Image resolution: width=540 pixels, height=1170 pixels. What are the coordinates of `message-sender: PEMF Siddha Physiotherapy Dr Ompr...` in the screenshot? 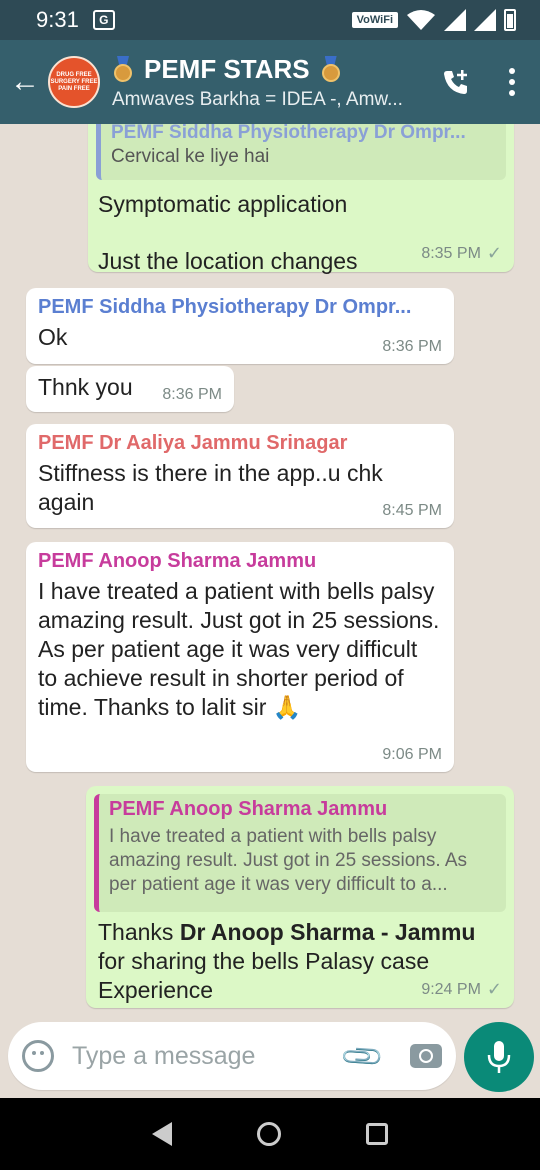 It's located at (225, 307).